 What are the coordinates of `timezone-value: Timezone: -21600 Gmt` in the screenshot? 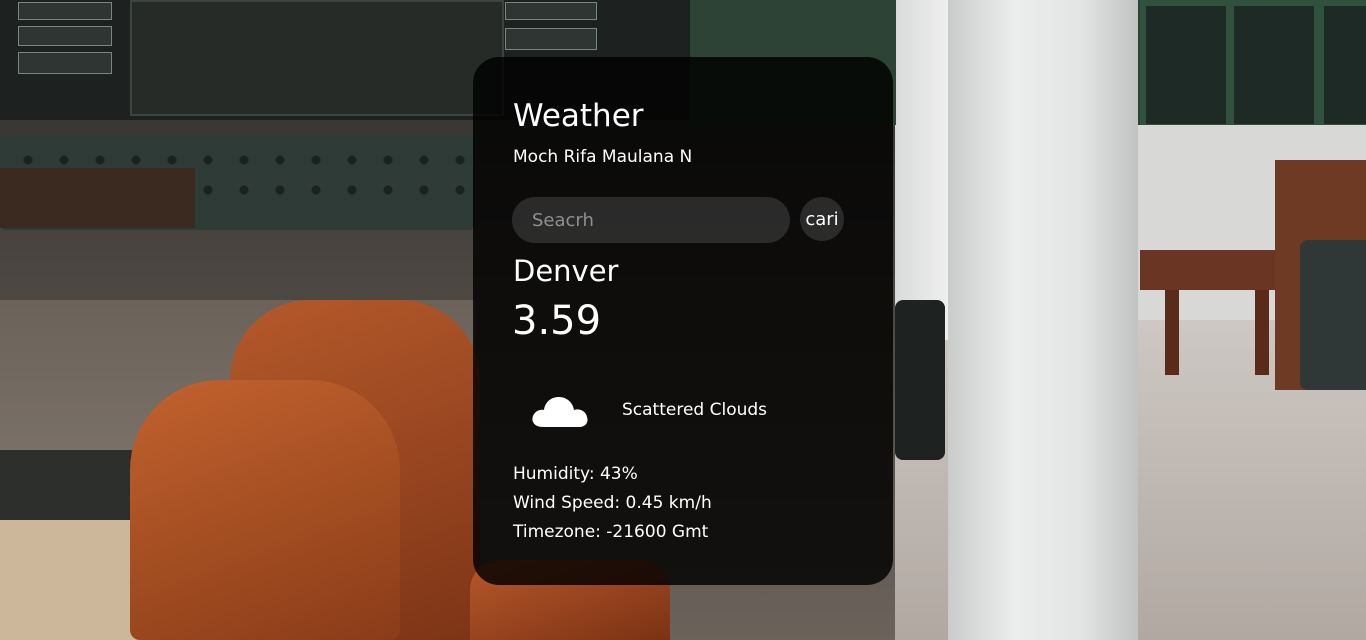 It's located at (611, 532).